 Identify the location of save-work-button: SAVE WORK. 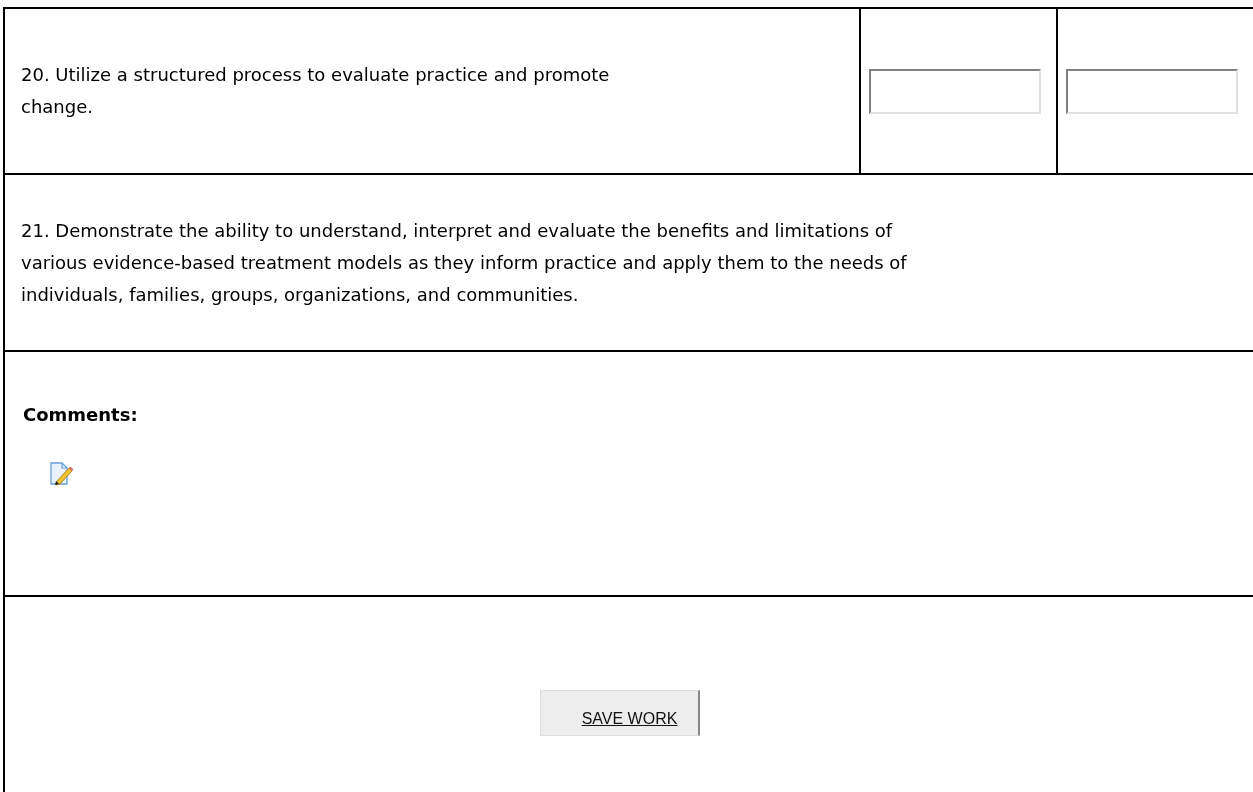
(620, 713).